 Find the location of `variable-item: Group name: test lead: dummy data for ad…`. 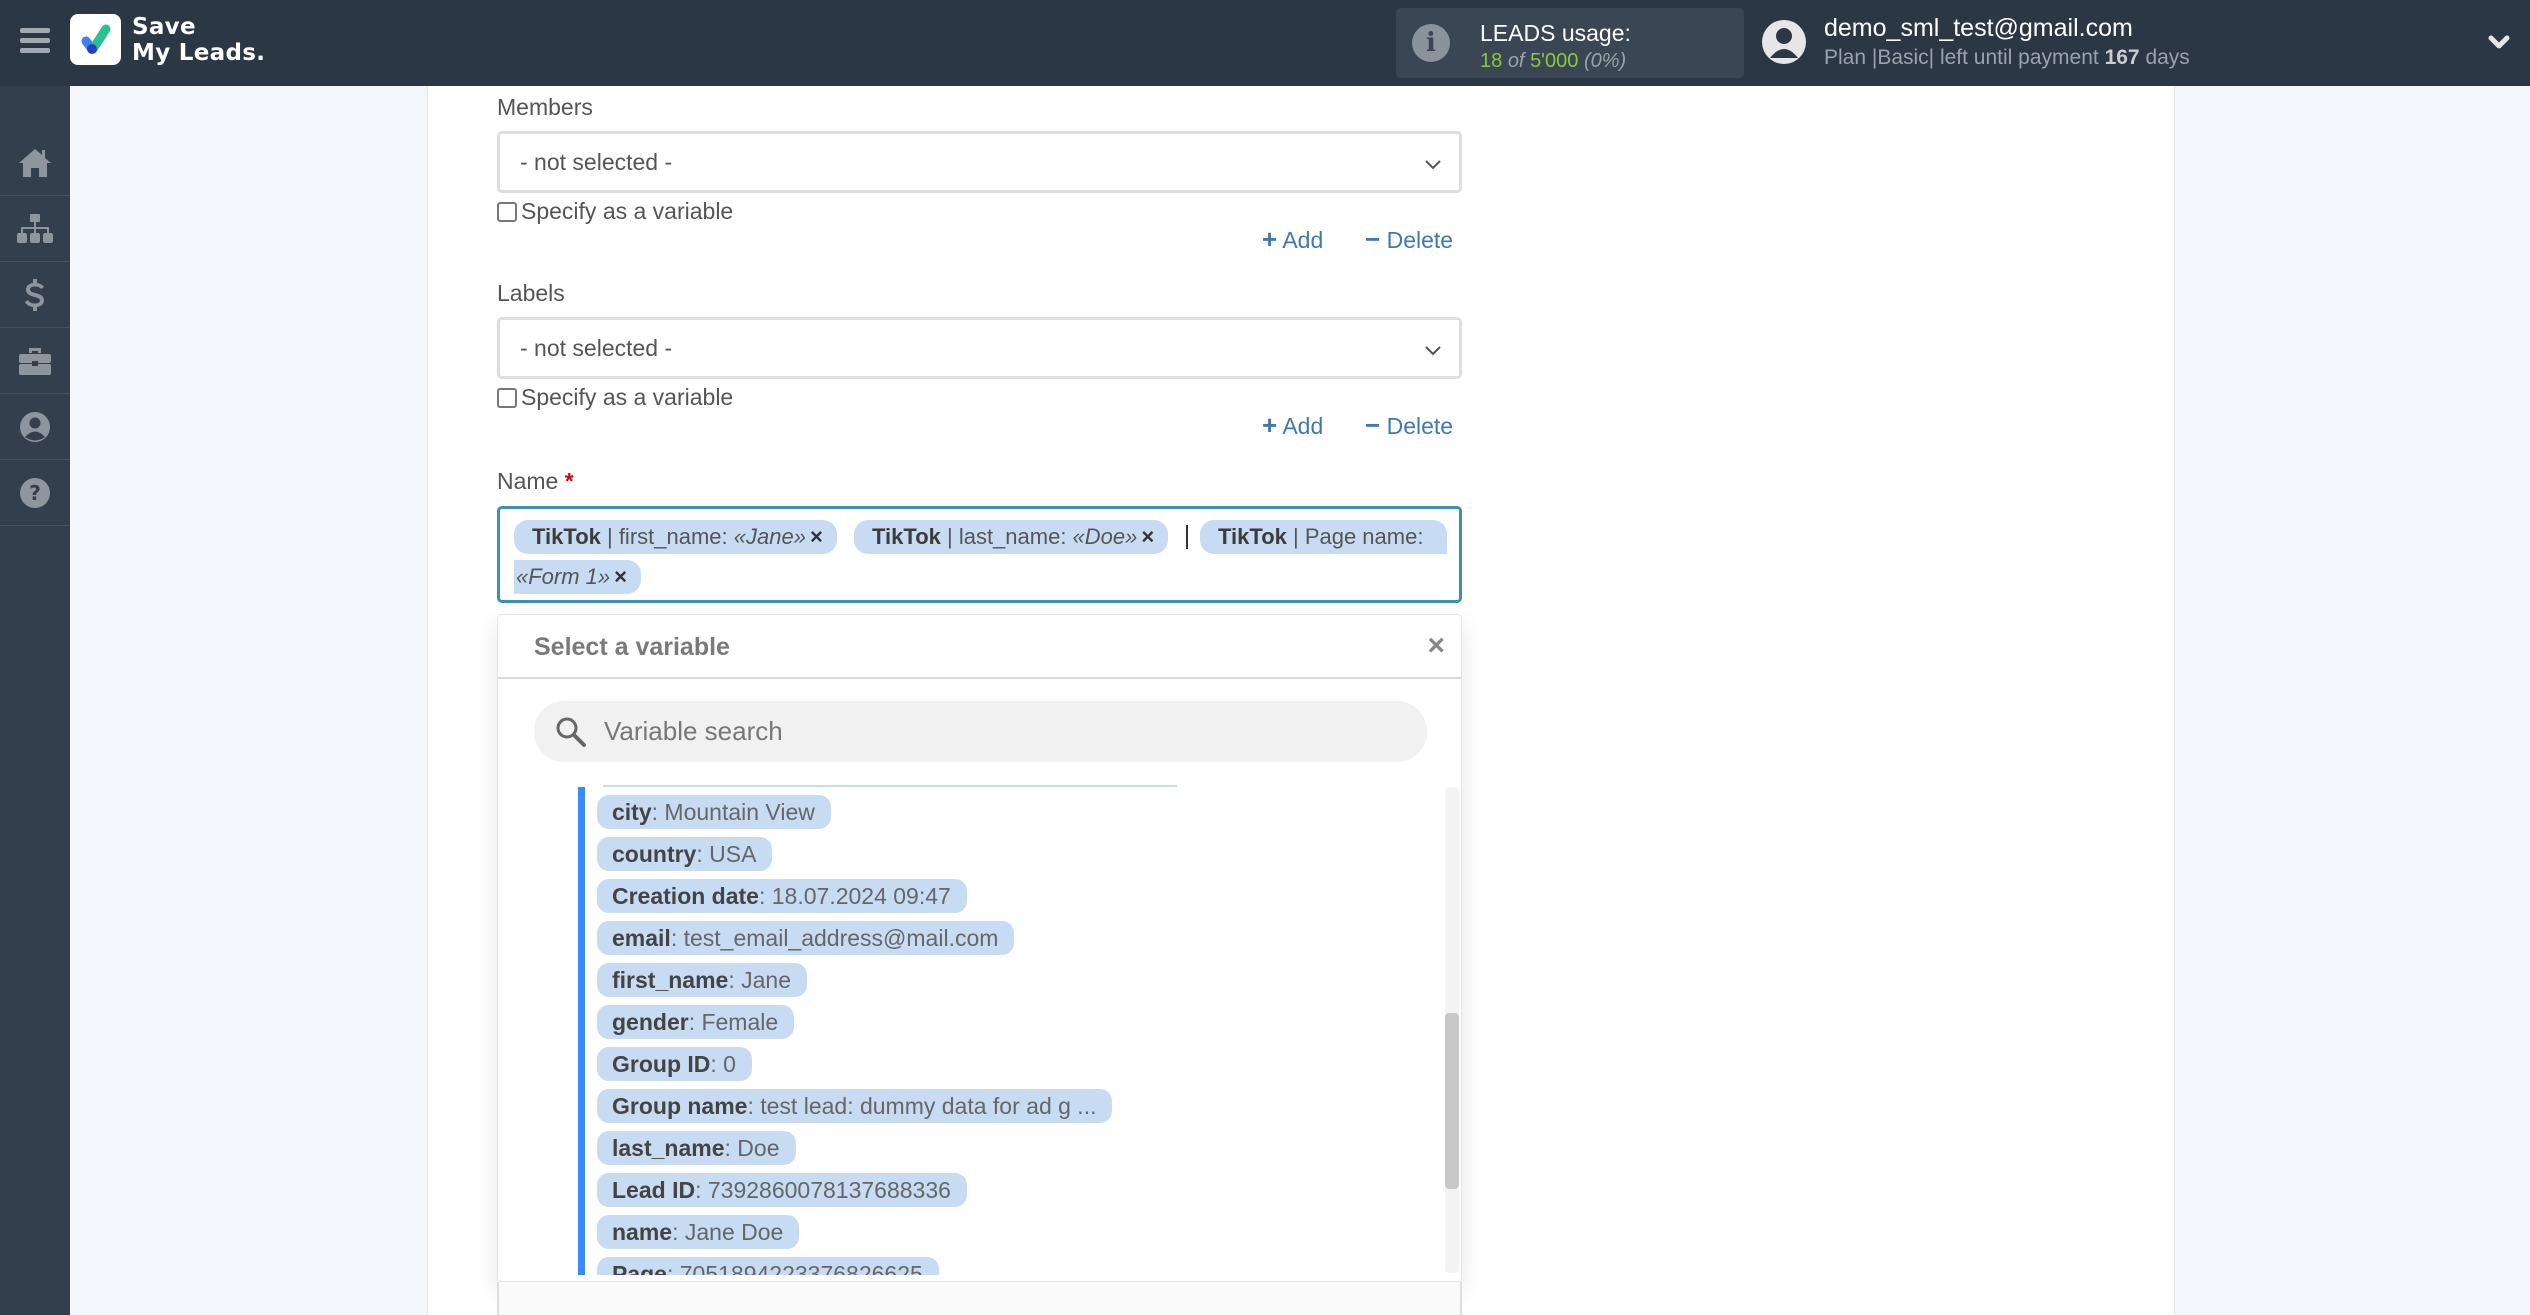

variable-item: Group name: test lead: dummy data for ad… is located at coordinates (855, 1106).